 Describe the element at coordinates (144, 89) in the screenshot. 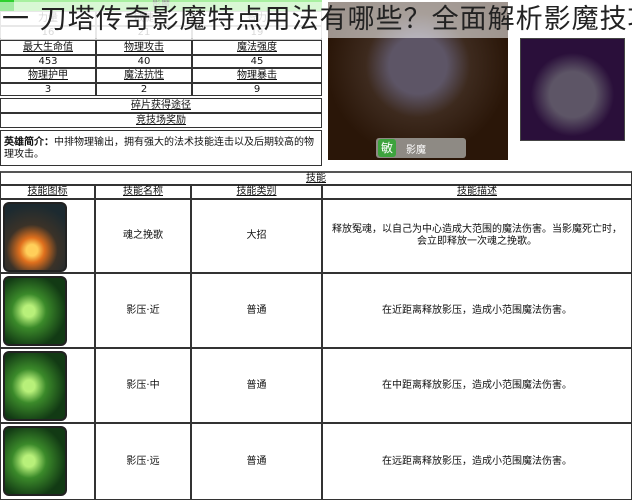

I see `stat-value: 2` at that location.